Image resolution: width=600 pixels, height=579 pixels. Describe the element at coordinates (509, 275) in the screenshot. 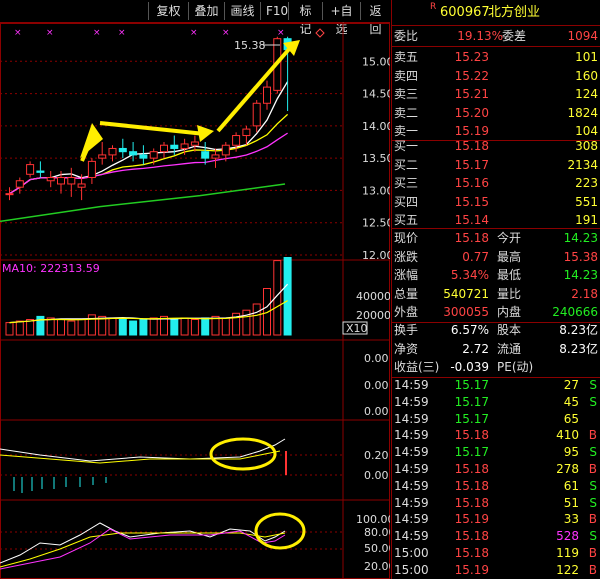

I see `stat-label: 最低` at that location.